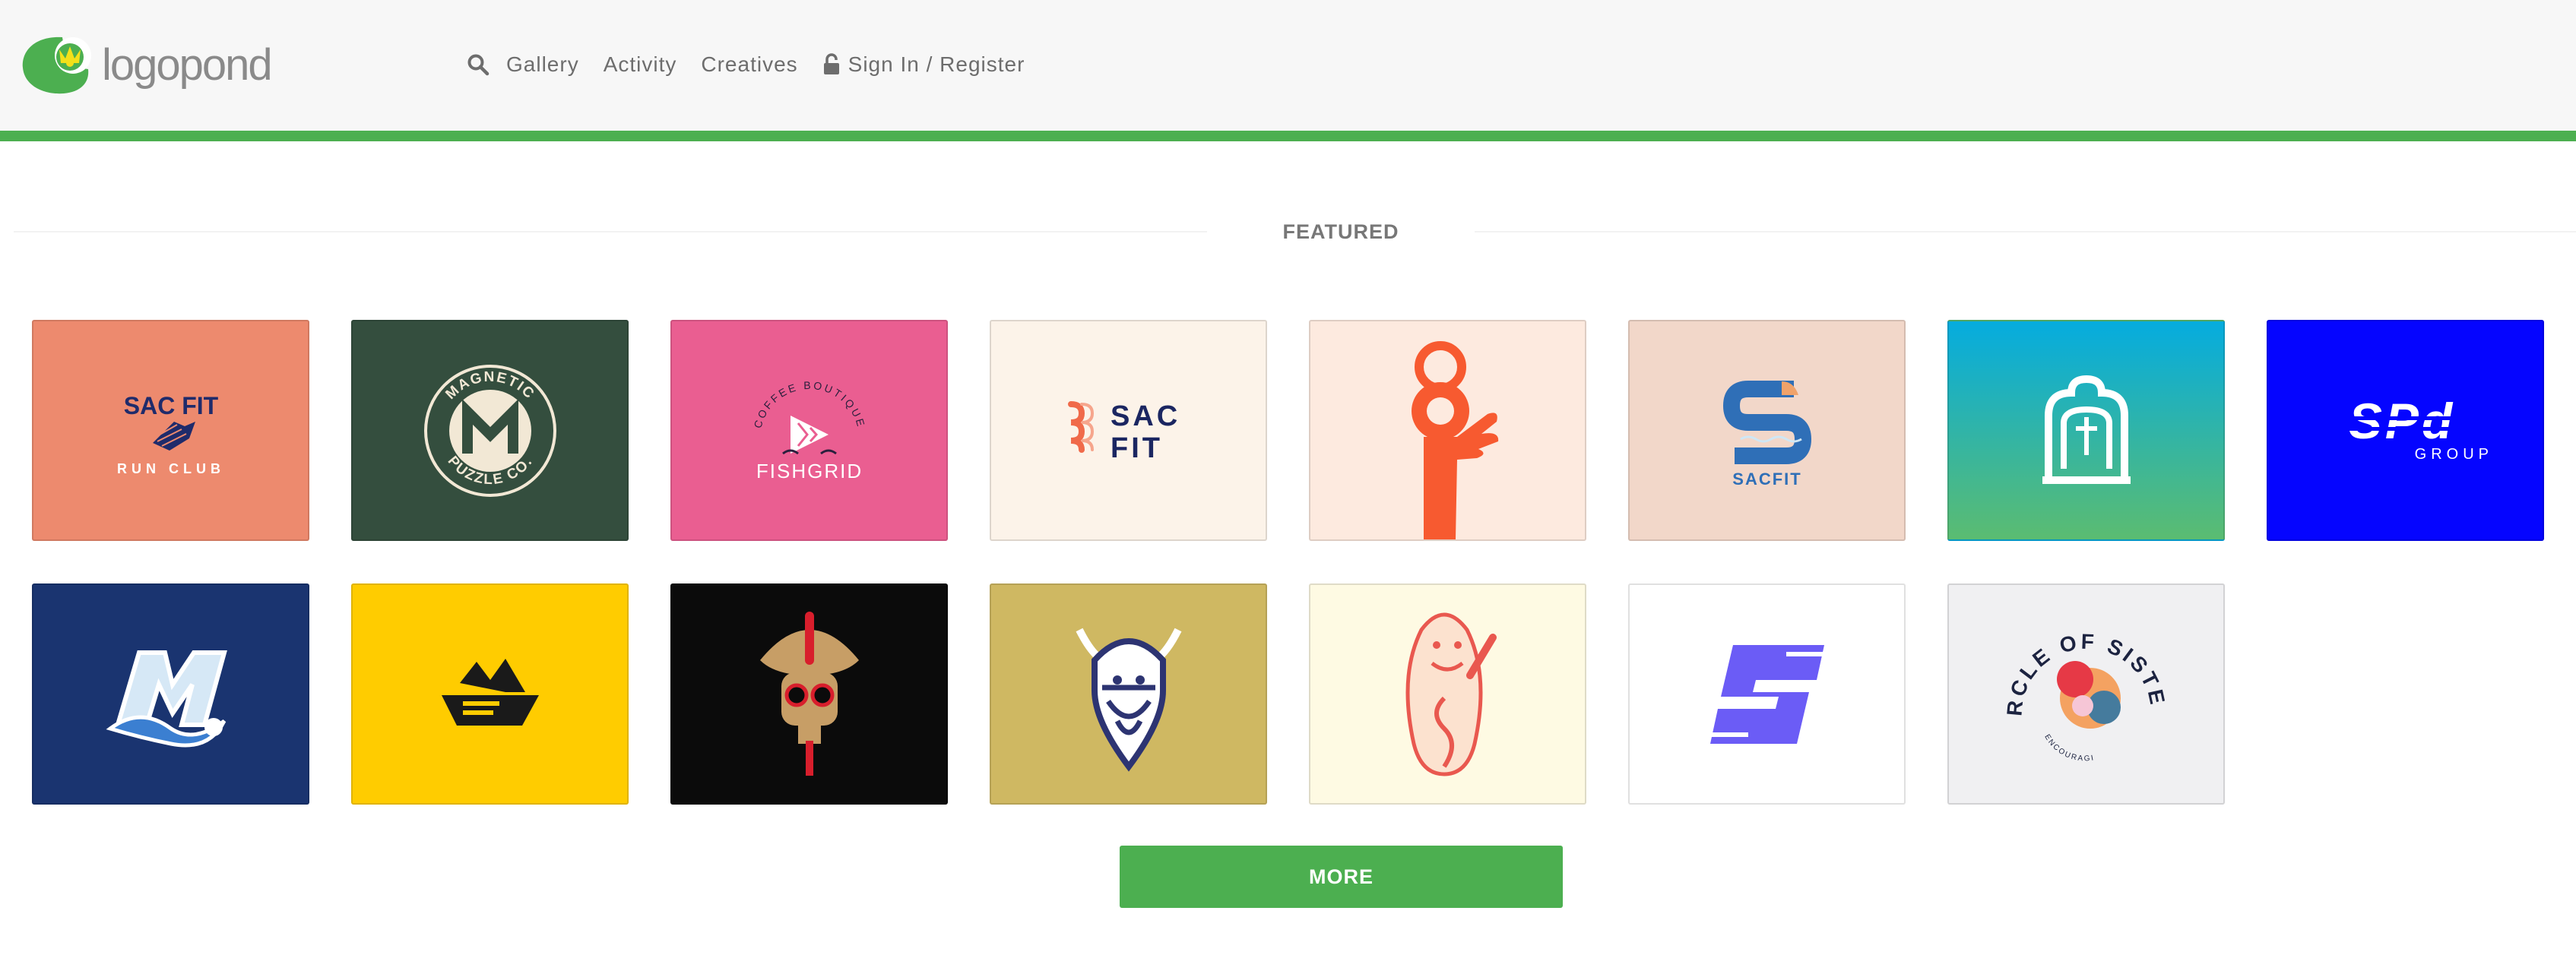  I want to click on tile-text: FISHGRID, so click(809, 471).